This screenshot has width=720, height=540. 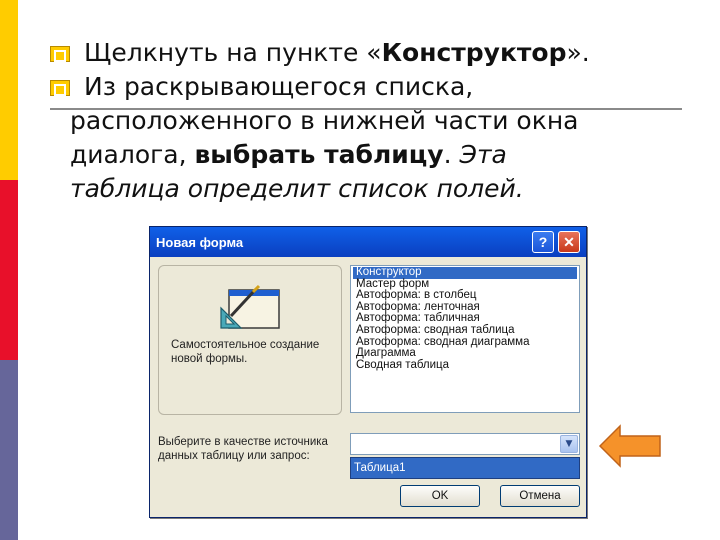 I want to click on bullet-2-line-4: таблица определит список полей., so click(x=297, y=188).